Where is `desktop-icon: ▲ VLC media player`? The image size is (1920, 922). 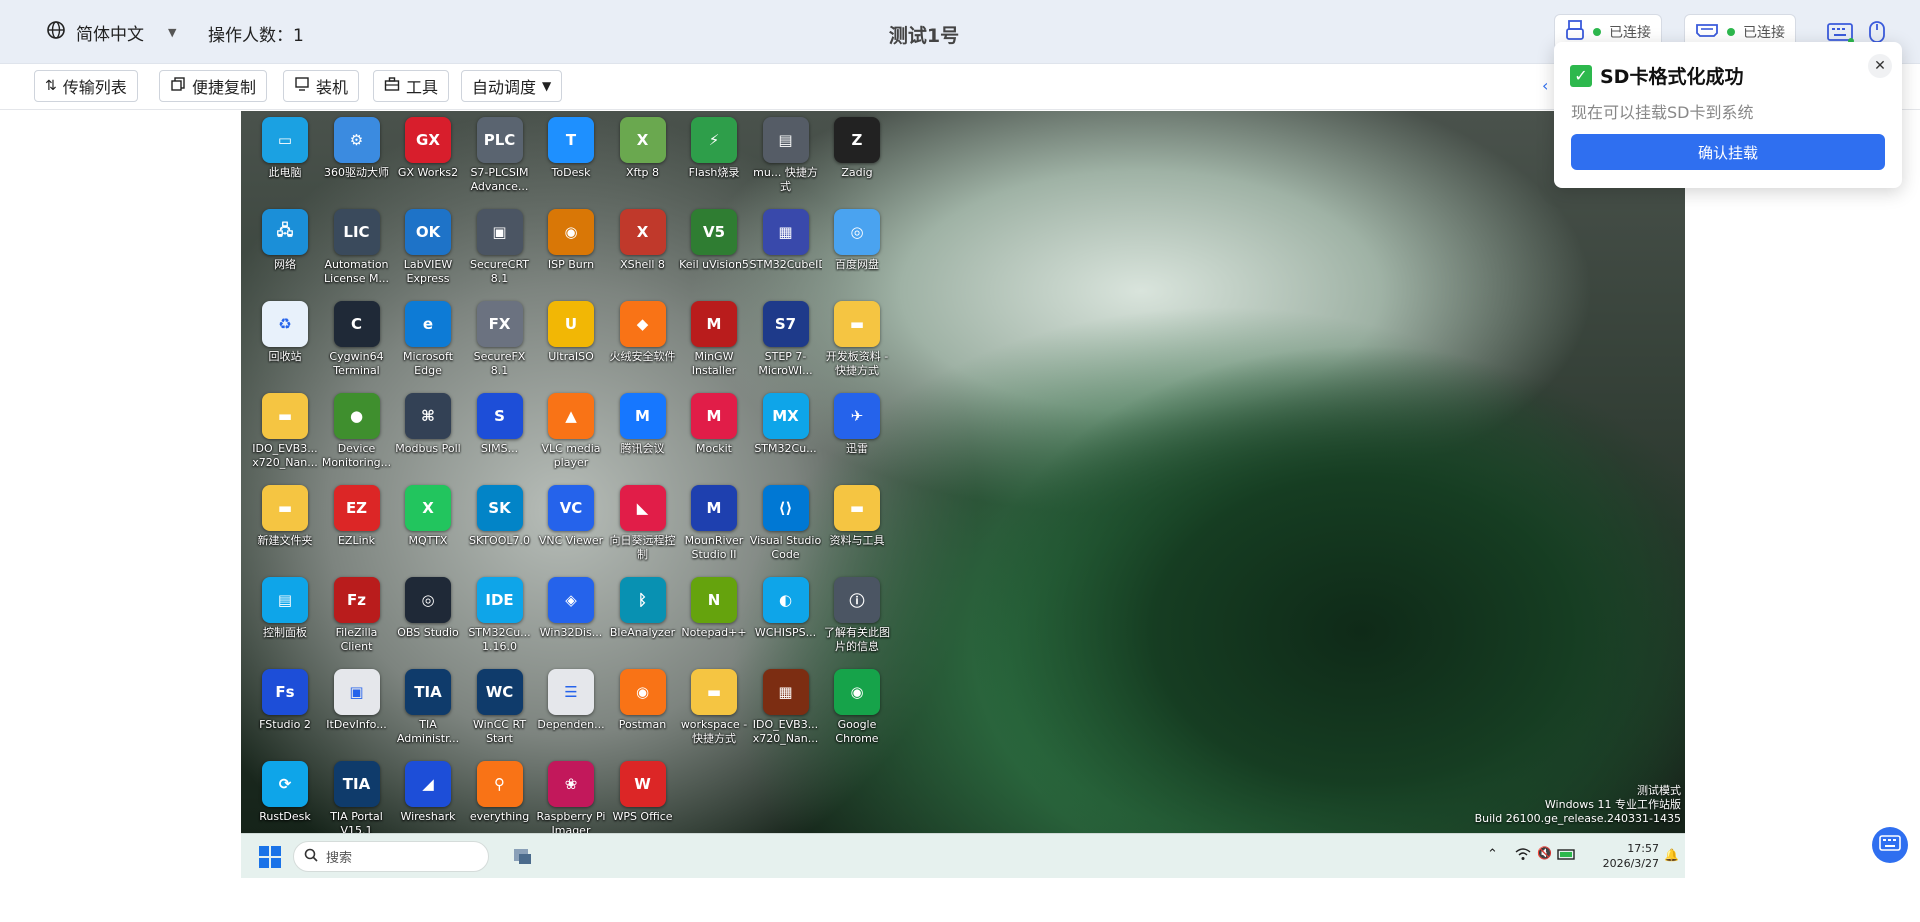
desktop-icon: ▲ VLC media player is located at coordinates (571, 431).